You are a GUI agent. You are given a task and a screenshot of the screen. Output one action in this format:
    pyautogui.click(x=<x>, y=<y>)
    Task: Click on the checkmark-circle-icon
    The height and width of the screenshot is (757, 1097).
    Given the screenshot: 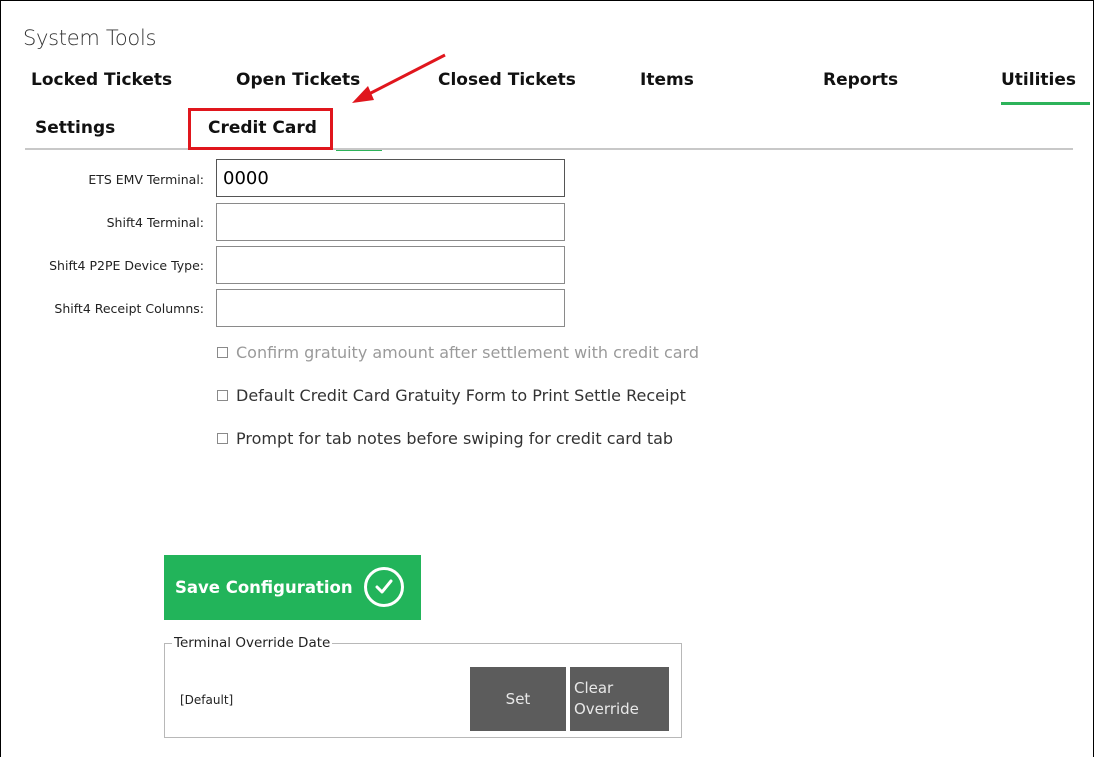 What is the action you would take?
    pyautogui.click(x=384, y=587)
    